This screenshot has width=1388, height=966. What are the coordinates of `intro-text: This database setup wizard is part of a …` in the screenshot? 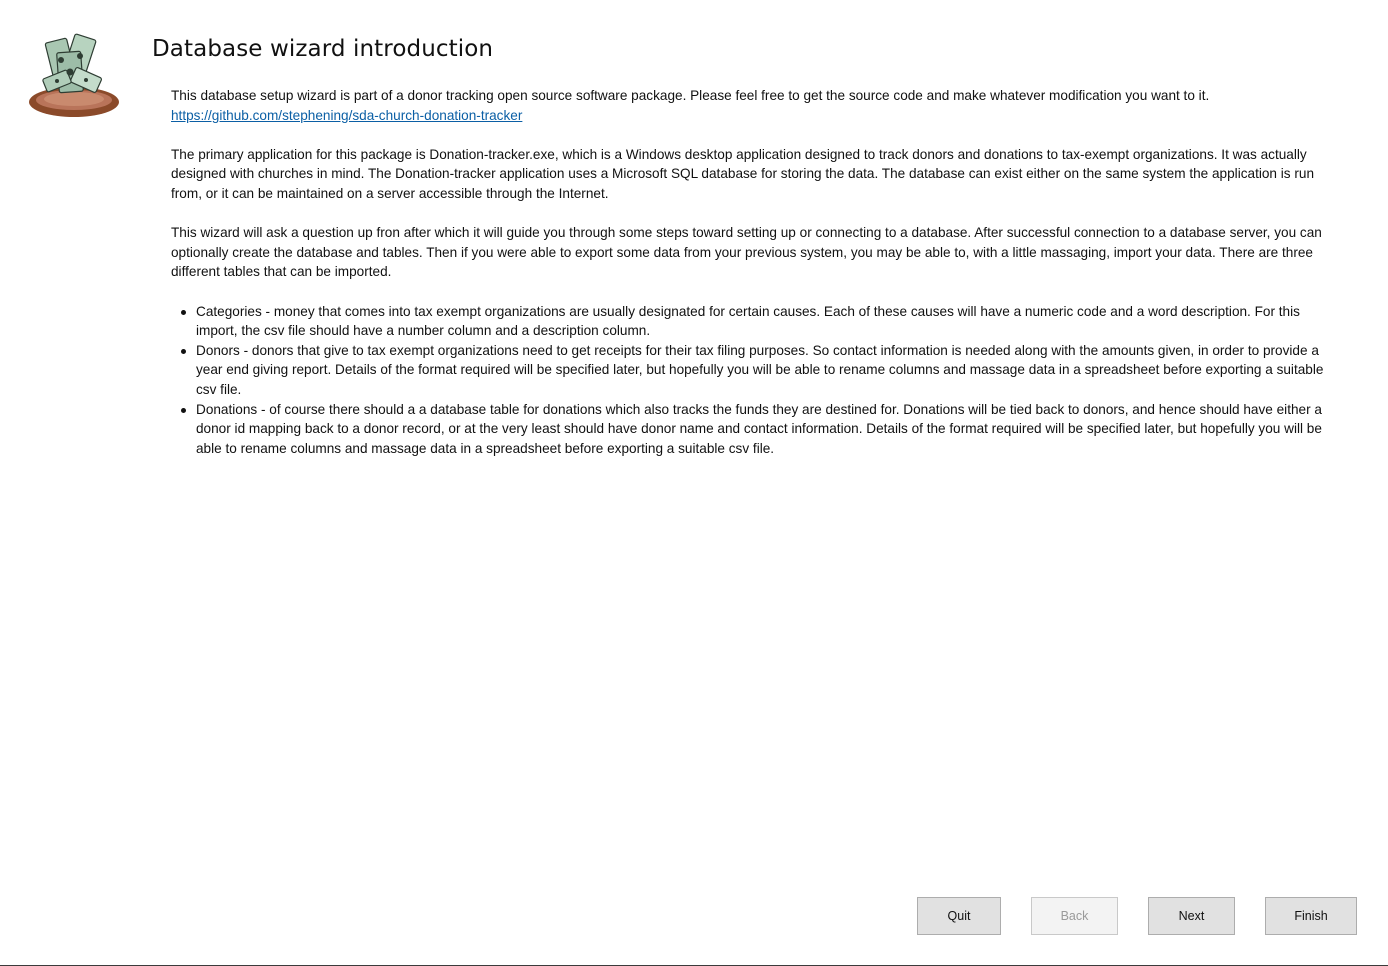 It's located at (690, 95).